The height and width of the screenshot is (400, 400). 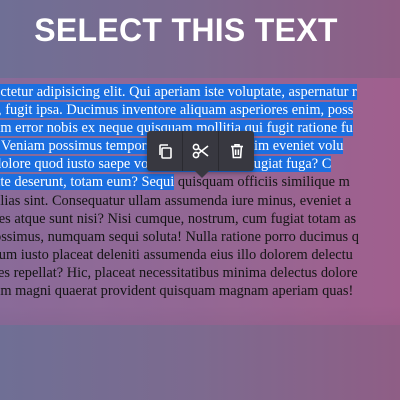 I want to click on toolbar-caret, so click(x=202, y=174).